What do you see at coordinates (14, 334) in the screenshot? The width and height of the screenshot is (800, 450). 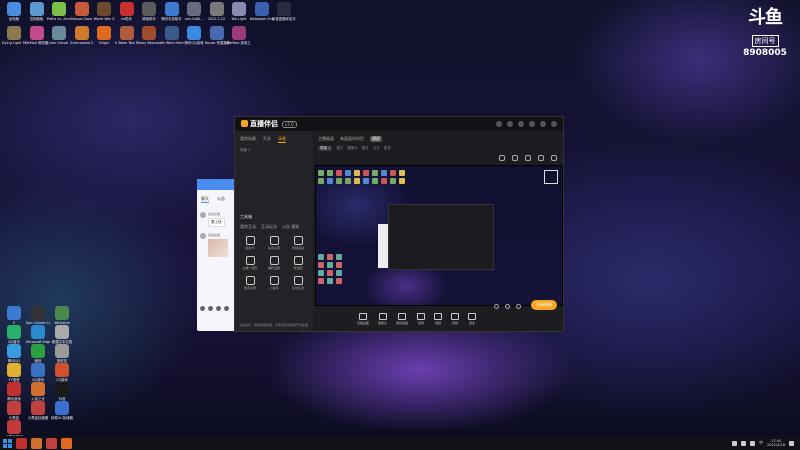 I see `desktop-icon: QQ音乐` at bounding box center [14, 334].